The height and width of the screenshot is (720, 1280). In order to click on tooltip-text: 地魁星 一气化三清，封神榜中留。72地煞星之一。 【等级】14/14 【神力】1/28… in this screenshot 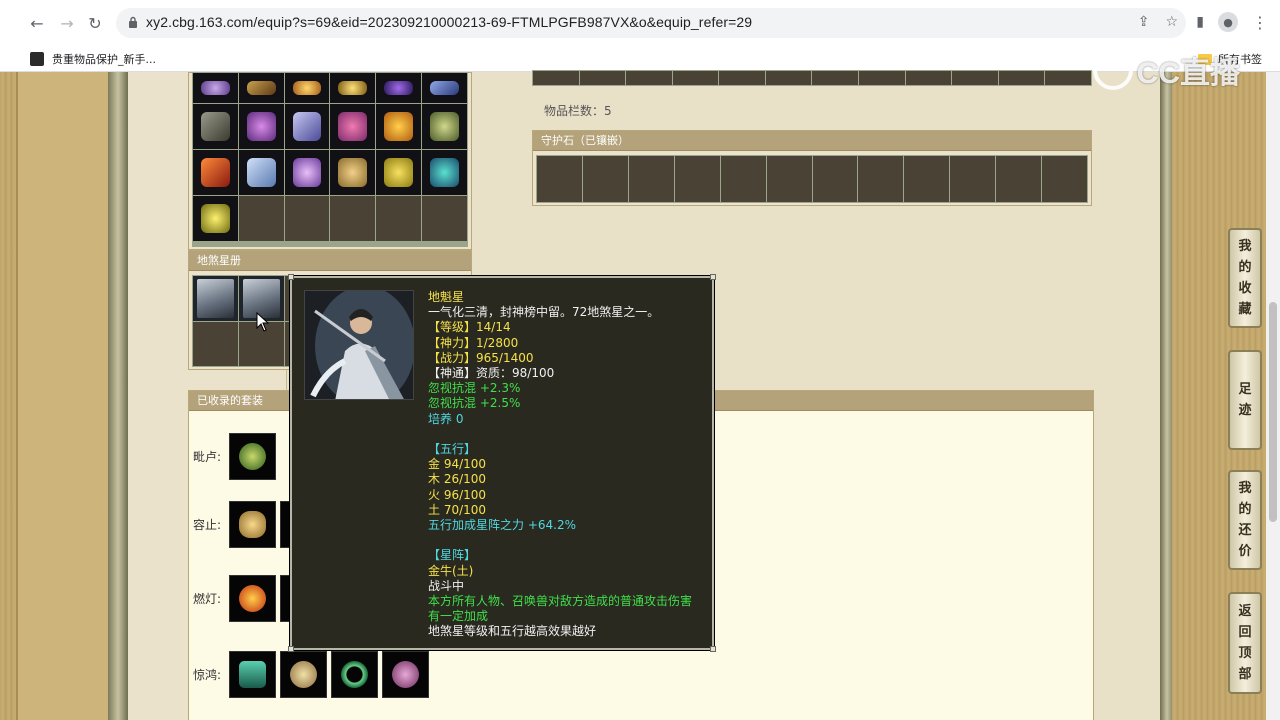, I will do `click(570, 465)`.